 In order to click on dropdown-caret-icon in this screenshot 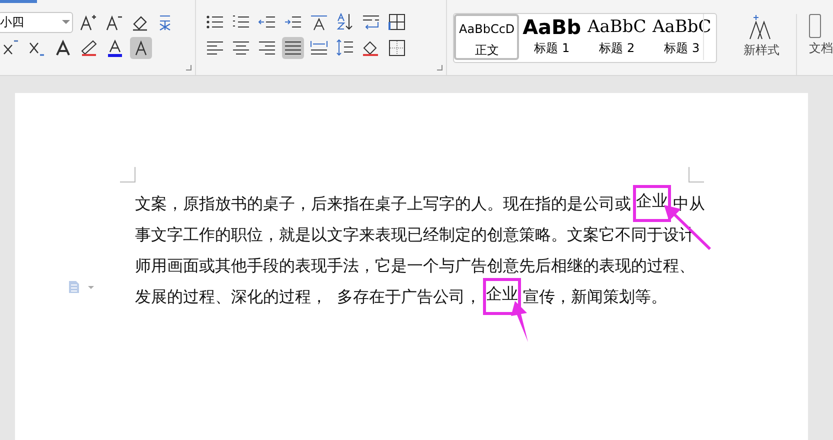, I will do `click(66, 22)`.